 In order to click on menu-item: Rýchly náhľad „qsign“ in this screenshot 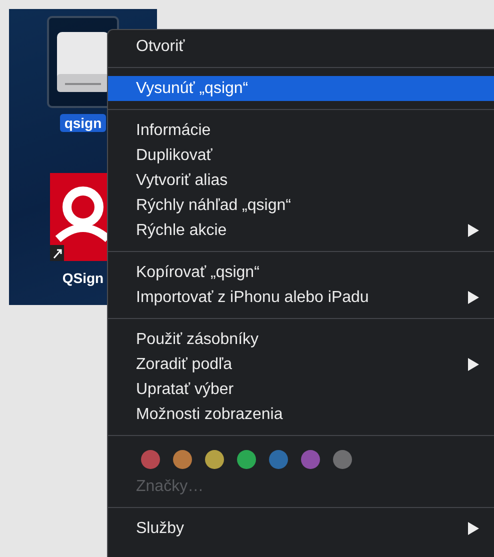, I will do `click(301, 205)`.